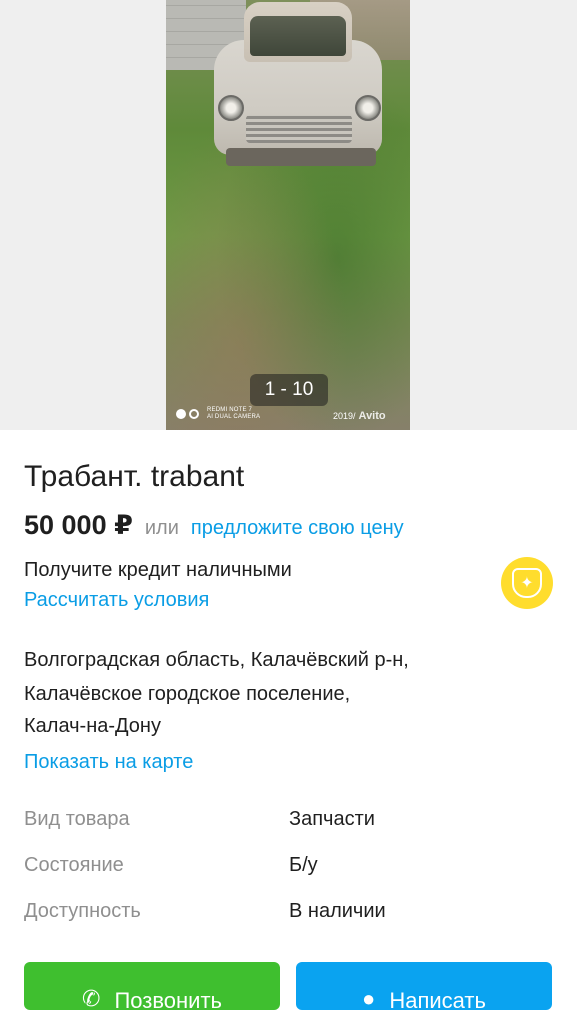  Describe the element at coordinates (424, 986) in the screenshot. I see `write-button: ● Написать` at that location.